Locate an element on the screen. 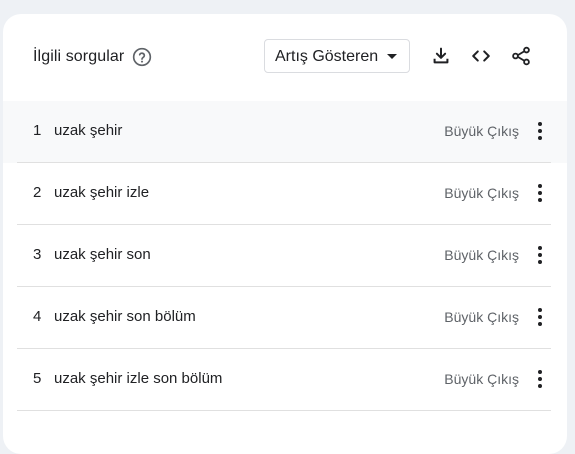  card-title: İlgili sorgular is located at coordinates (79, 56).